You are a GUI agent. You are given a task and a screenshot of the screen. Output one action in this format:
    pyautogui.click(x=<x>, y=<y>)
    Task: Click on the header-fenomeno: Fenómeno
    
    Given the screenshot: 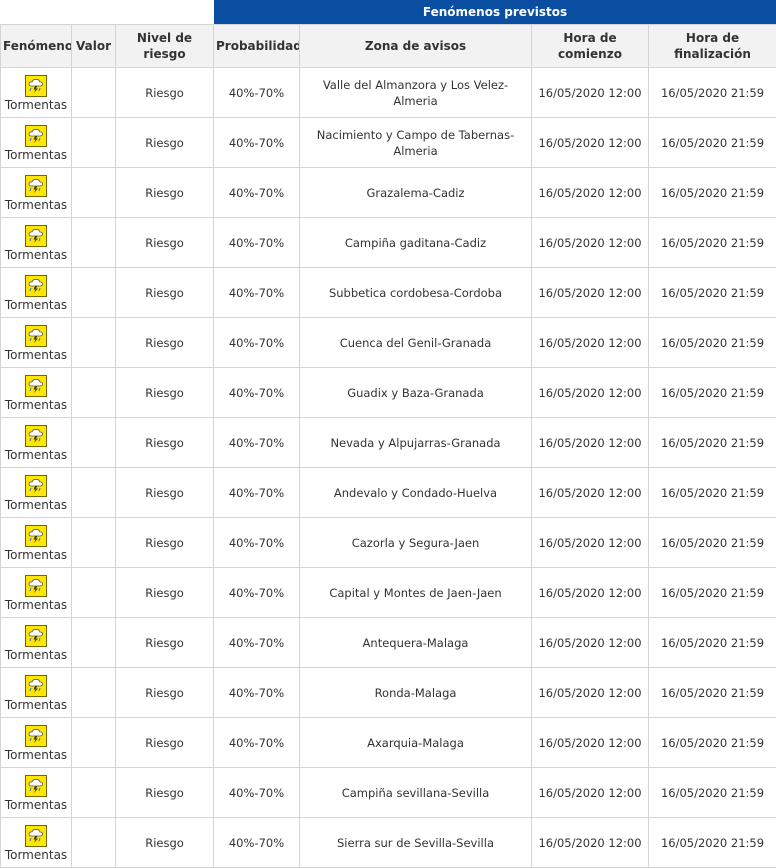 What is the action you would take?
    pyautogui.click(x=36, y=46)
    